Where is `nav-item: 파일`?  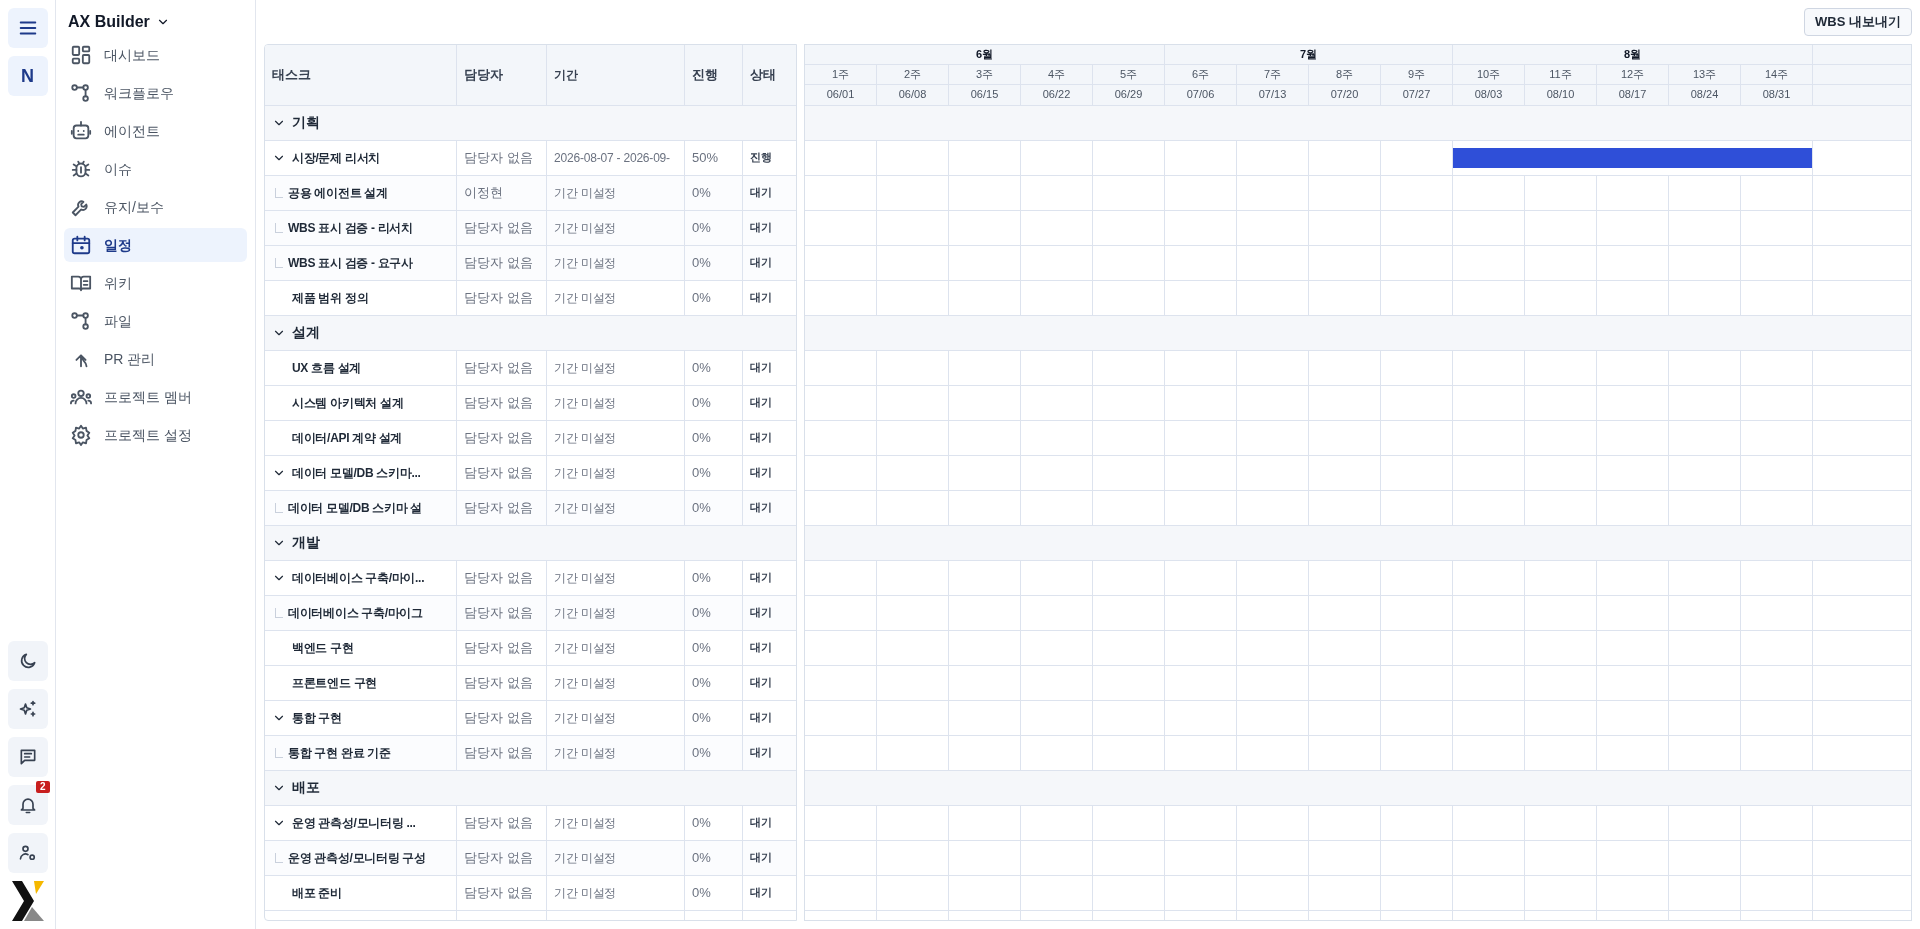
nav-item: 파일 is located at coordinates (155, 321).